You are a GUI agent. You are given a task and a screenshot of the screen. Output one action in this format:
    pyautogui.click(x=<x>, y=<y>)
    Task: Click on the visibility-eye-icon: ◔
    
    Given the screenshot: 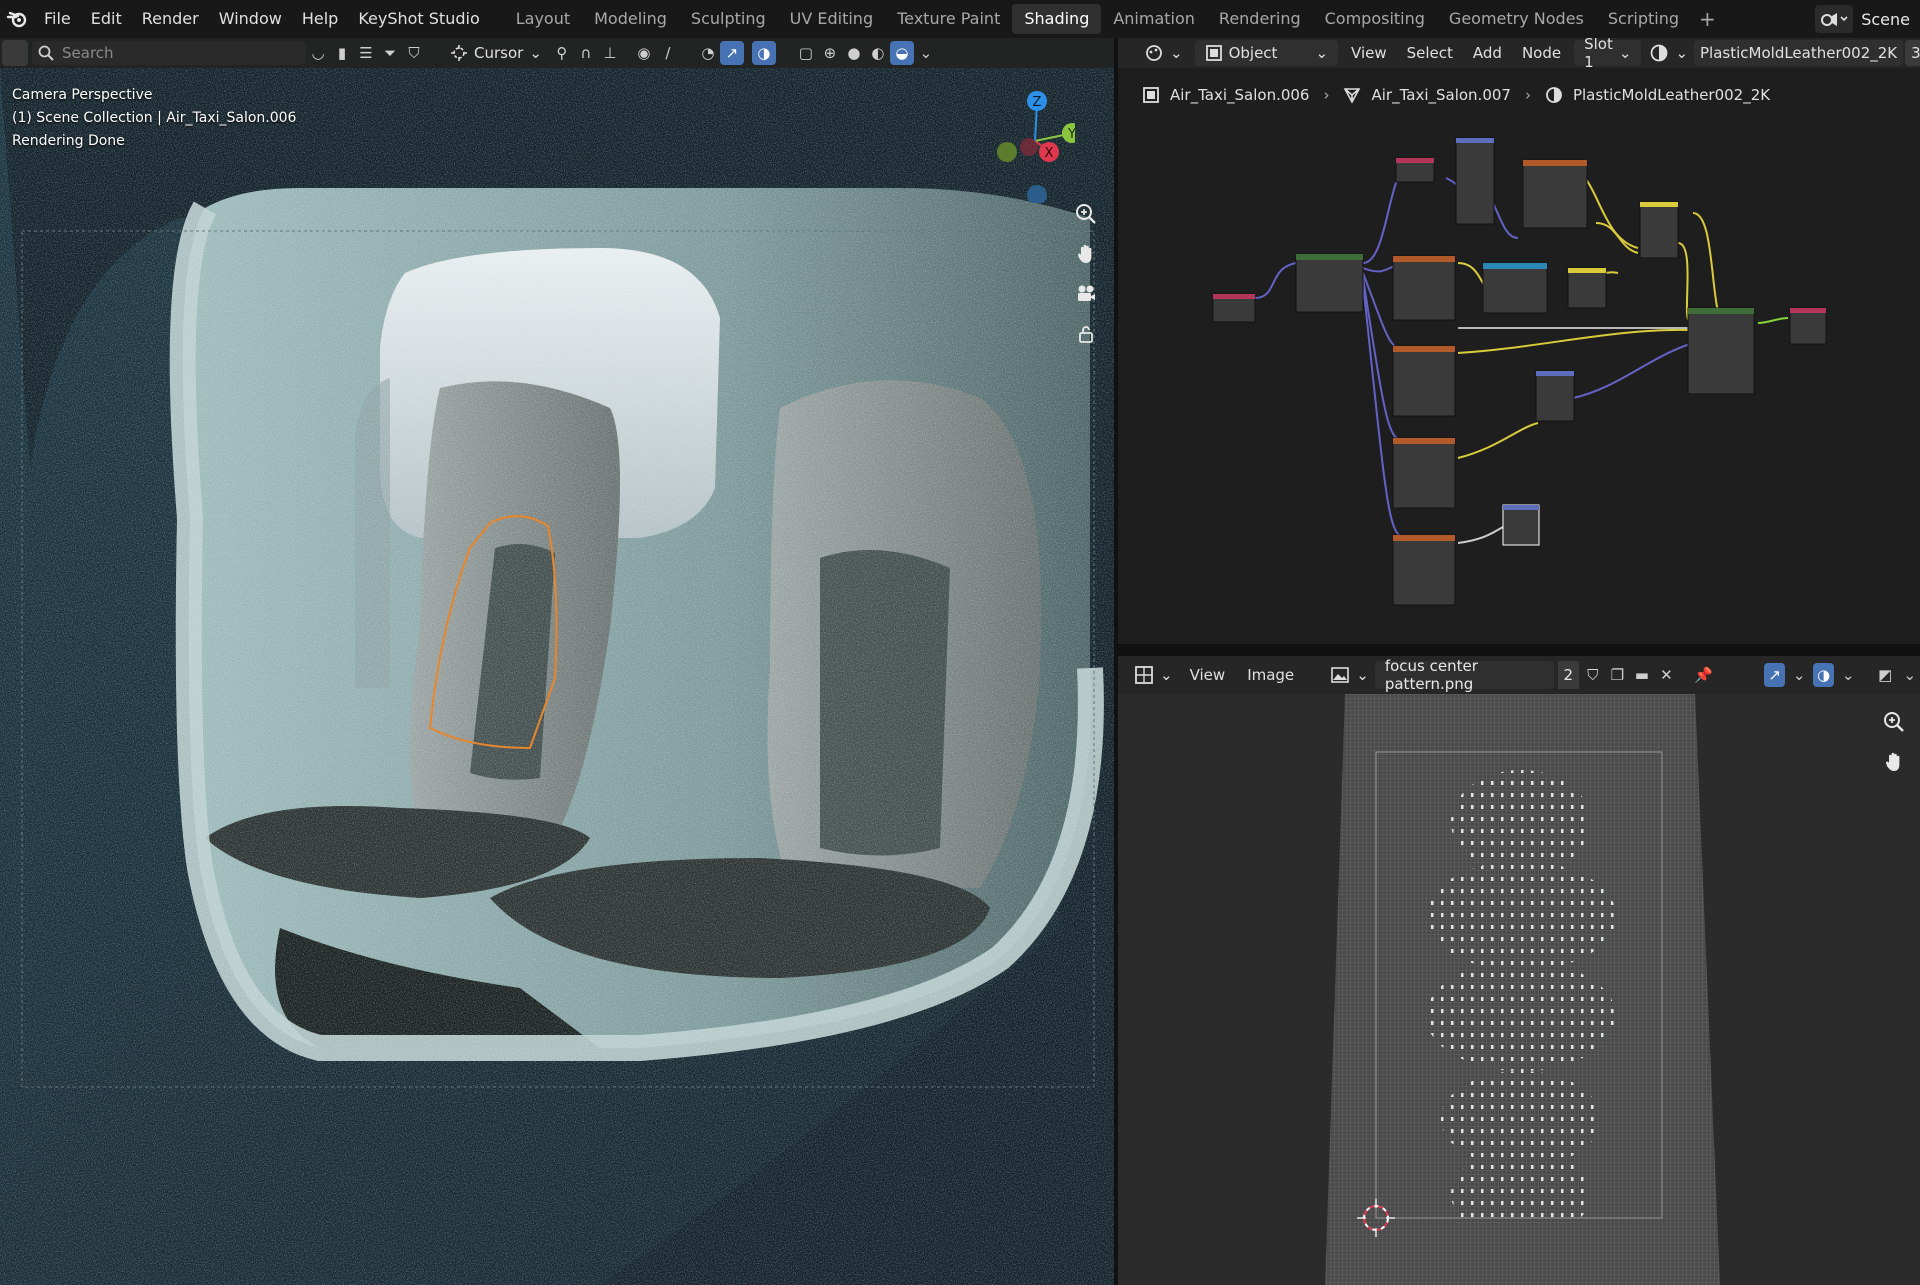 What is the action you would take?
    pyautogui.click(x=708, y=53)
    